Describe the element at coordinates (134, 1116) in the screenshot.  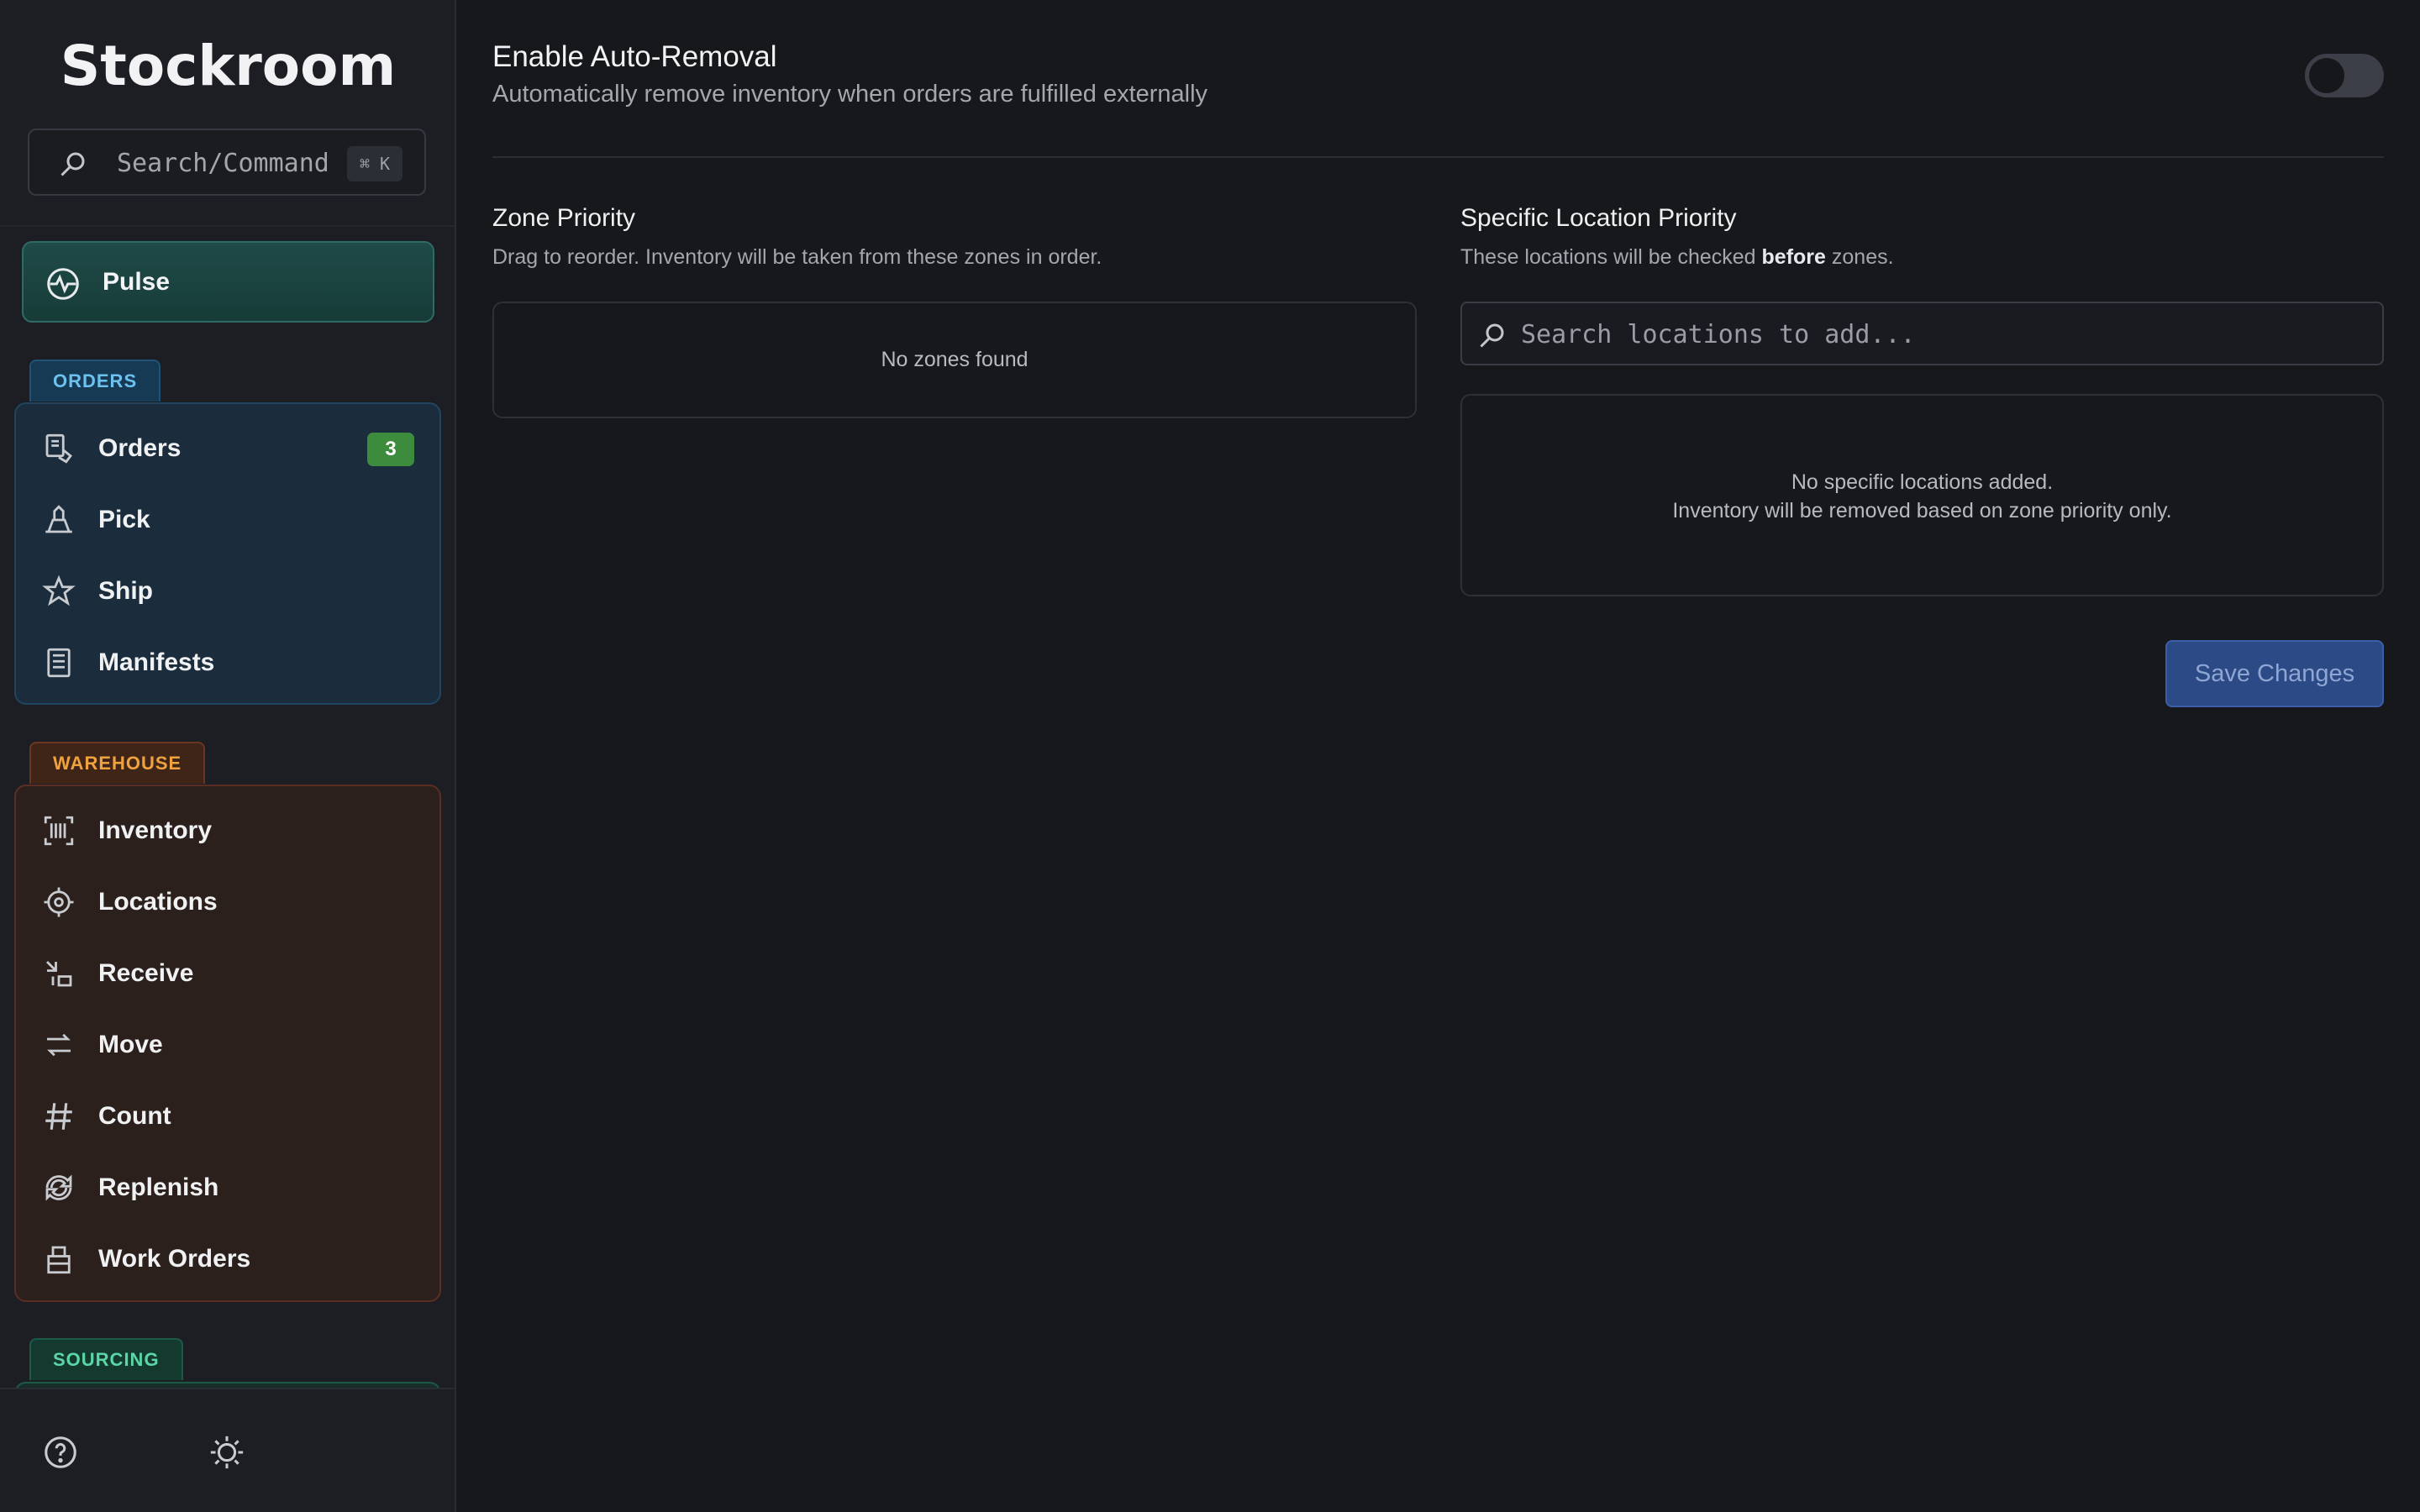
I see `sidebar-item-label: Count` at that location.